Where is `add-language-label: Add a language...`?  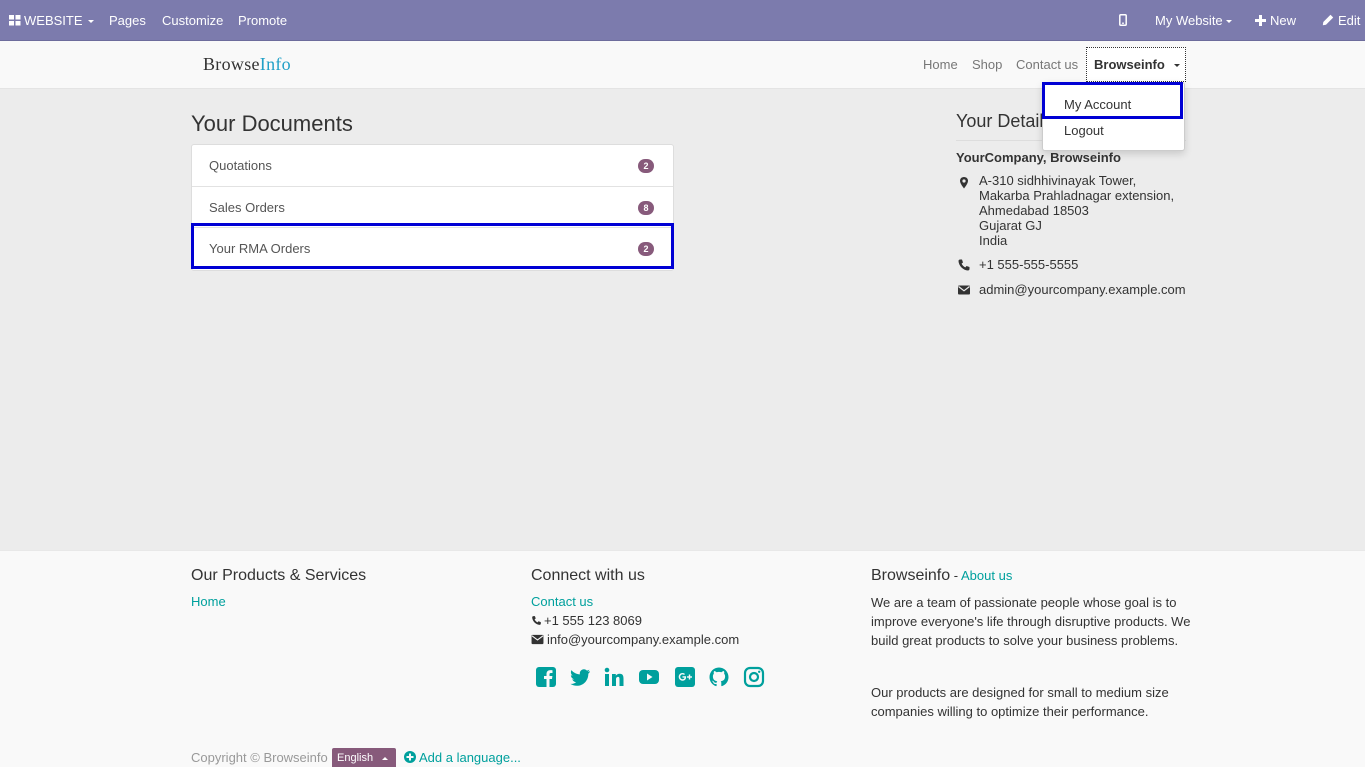 add-language-label: Add a language... is located at coordinates (470, 757).